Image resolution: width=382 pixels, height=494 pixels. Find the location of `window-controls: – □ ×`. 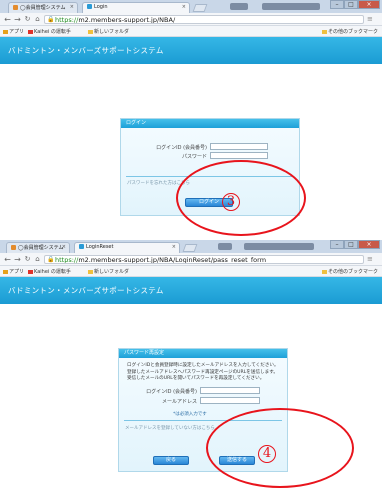

window-controls: – □ × is located at coordinates (355, 245).